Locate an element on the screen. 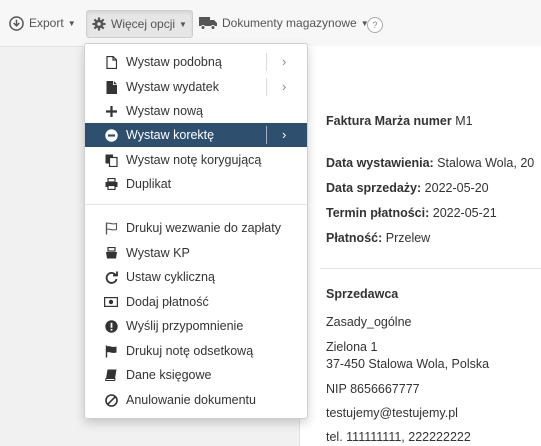 The image size is (541, 446). seller-name: Zasady_ogólne is located at coordinates (369, 322).